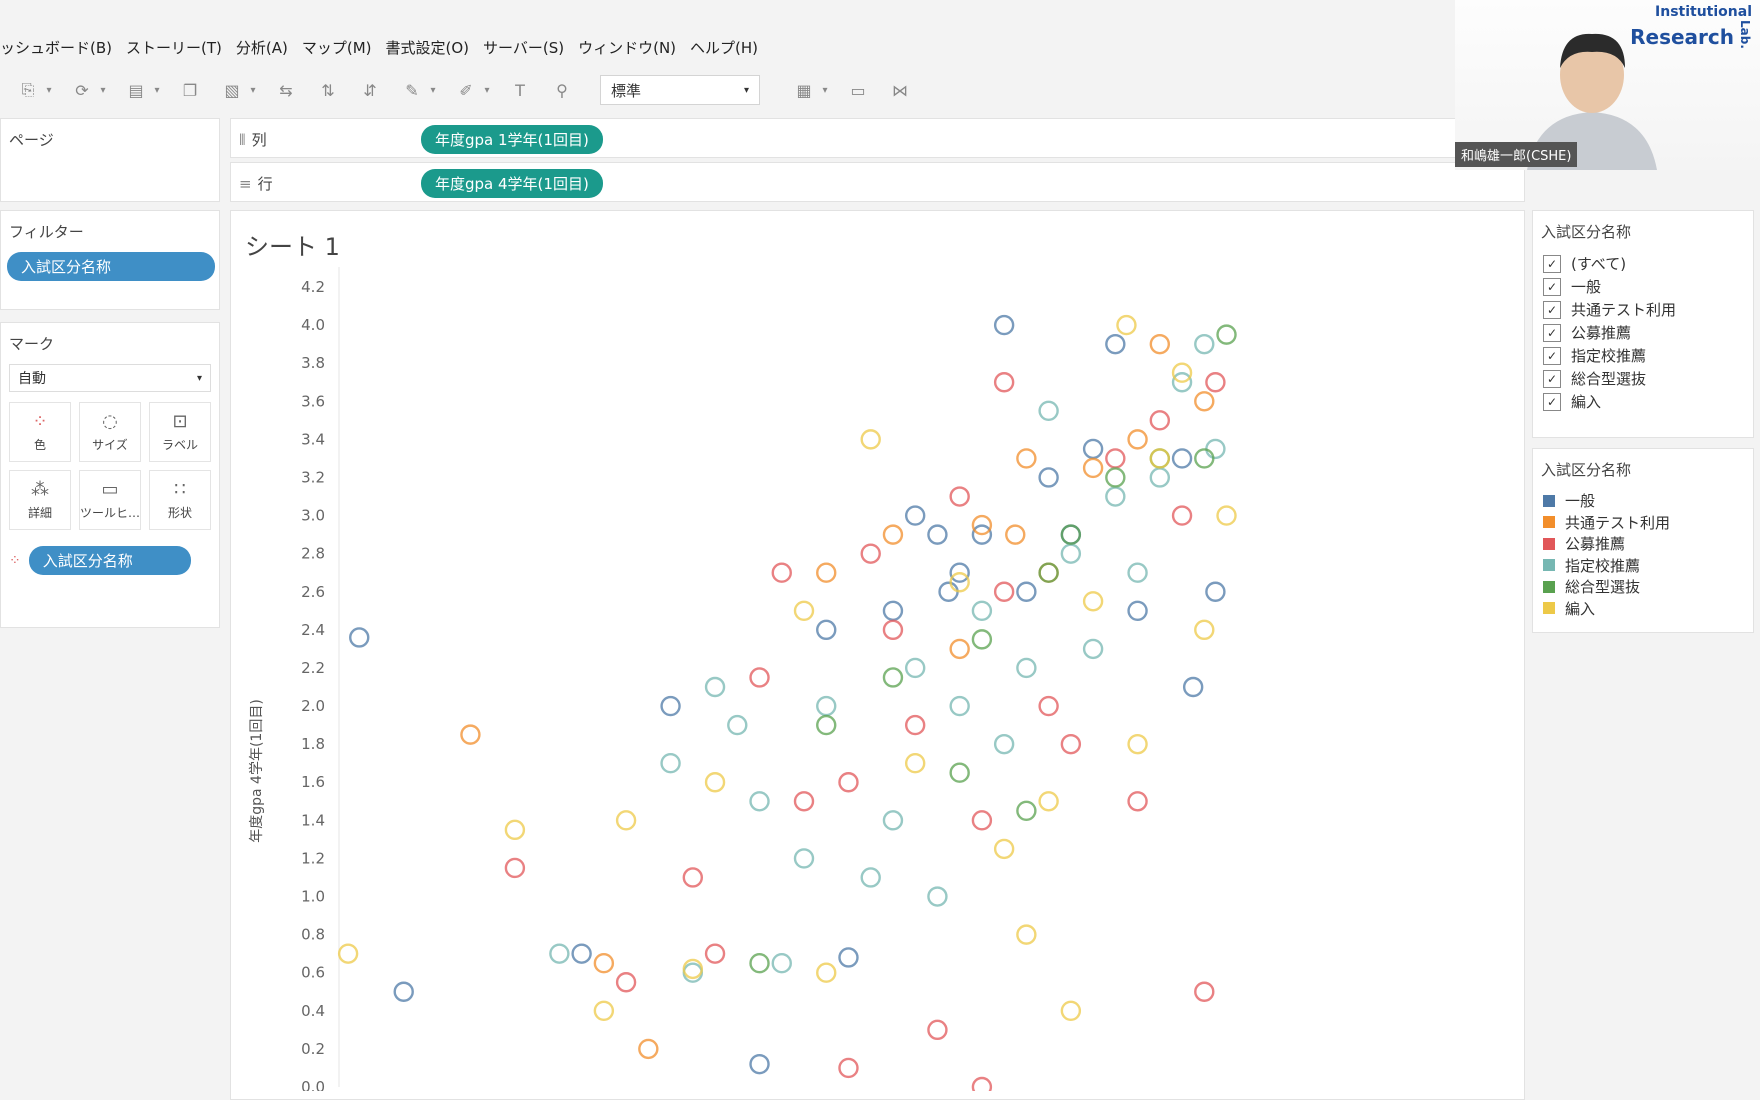 The height and width of the screenshot is (1100, 1760). I want to click on new-sheet-icon: ▤, so click(136, 90).